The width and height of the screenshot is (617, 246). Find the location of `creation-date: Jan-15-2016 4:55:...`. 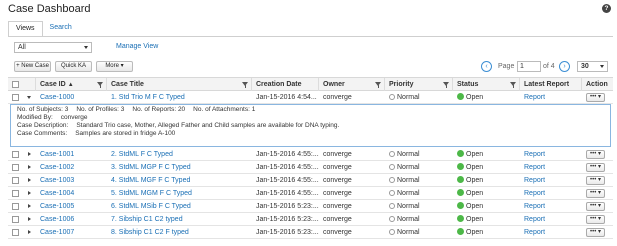

creation-date: Jan-15-2016 4:55:... is located at coordinates (287, 180).